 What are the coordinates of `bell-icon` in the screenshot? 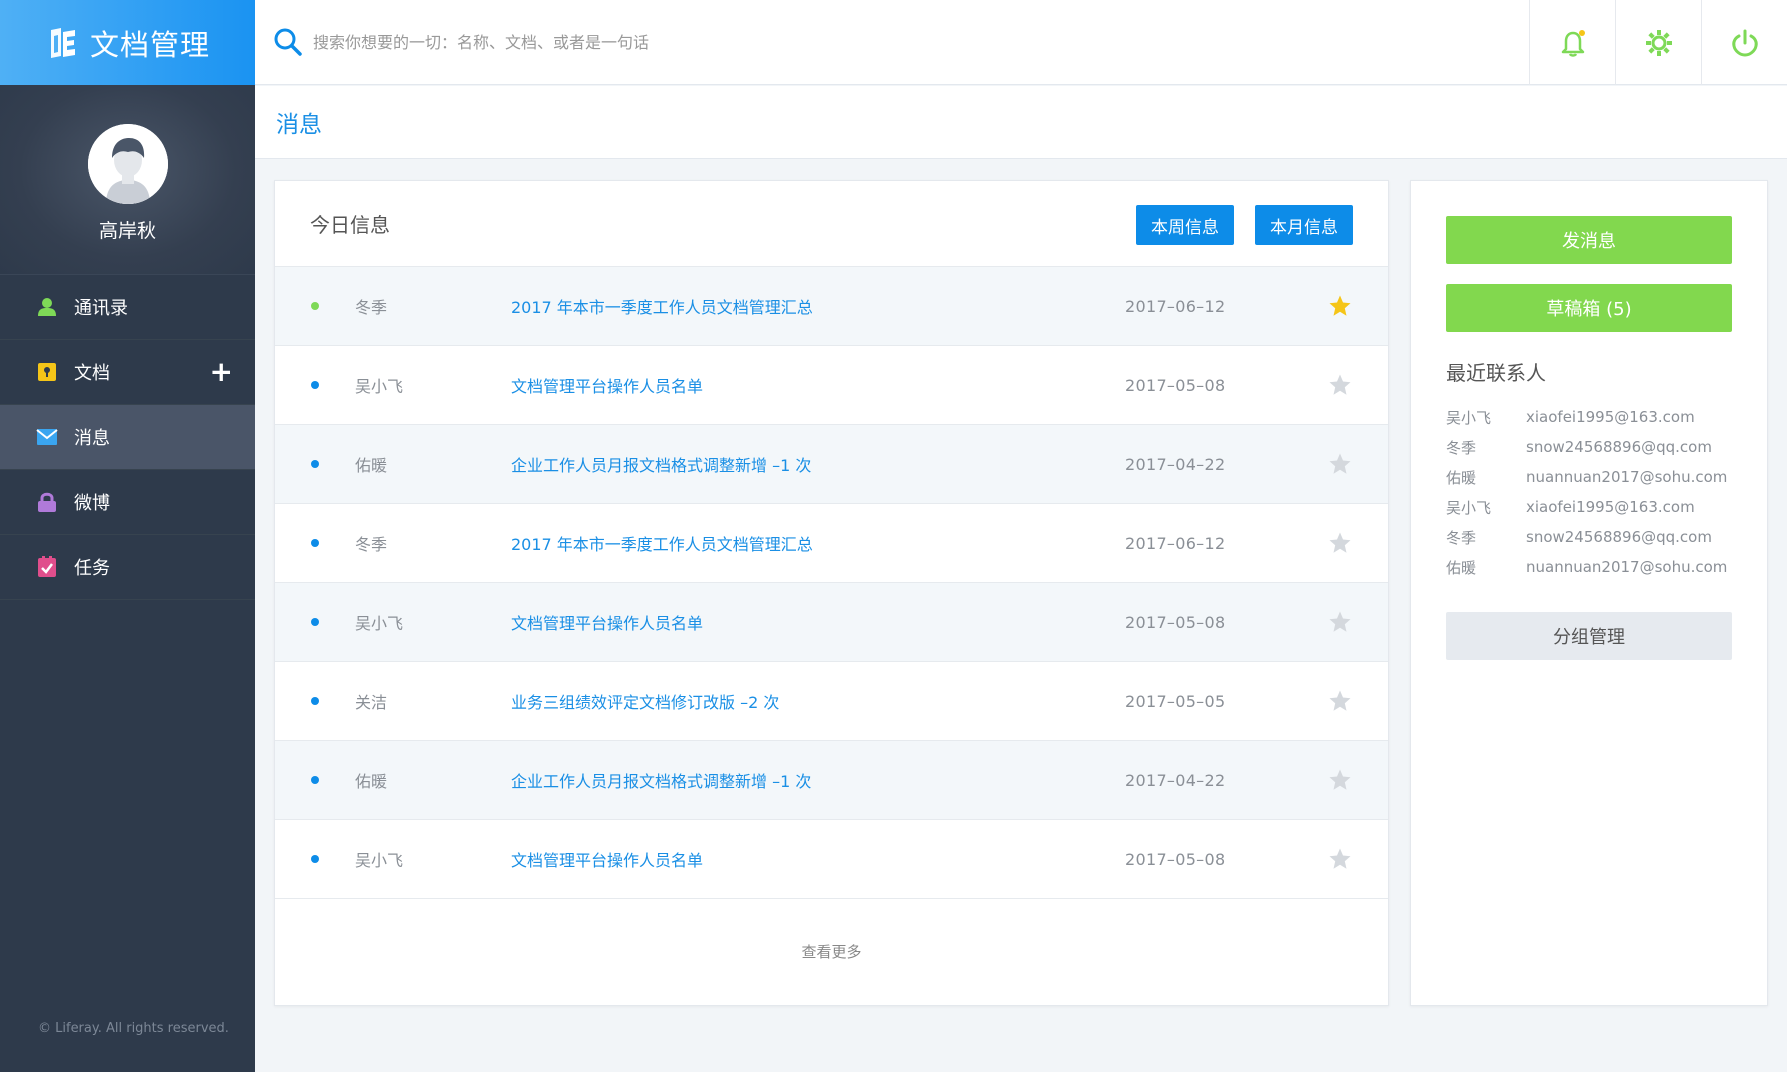 It's located at (1573, 43).